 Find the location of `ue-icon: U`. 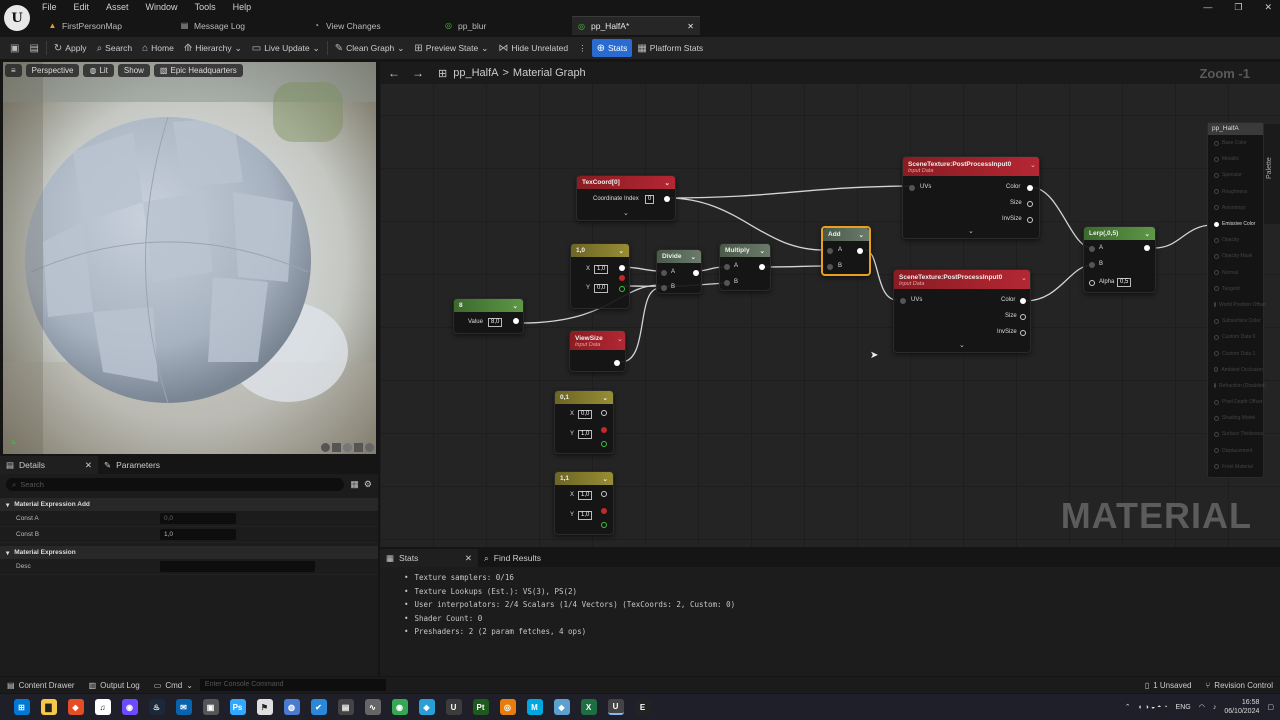

ue-icon: U is located at coordinates (453, 707).